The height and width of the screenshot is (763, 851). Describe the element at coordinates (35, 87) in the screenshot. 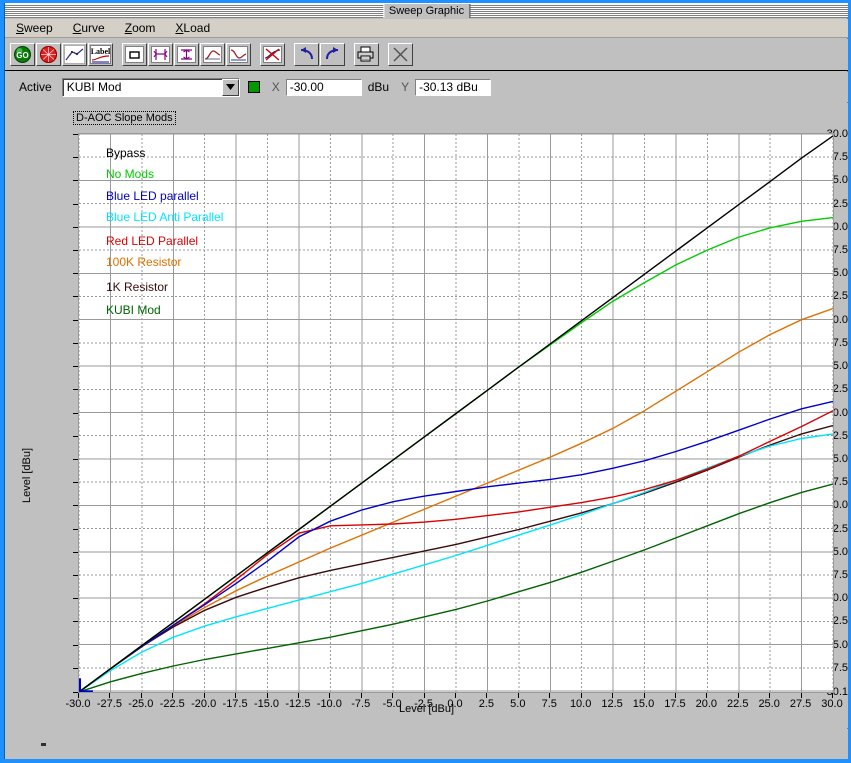

I see `active-label: Active` at that location.